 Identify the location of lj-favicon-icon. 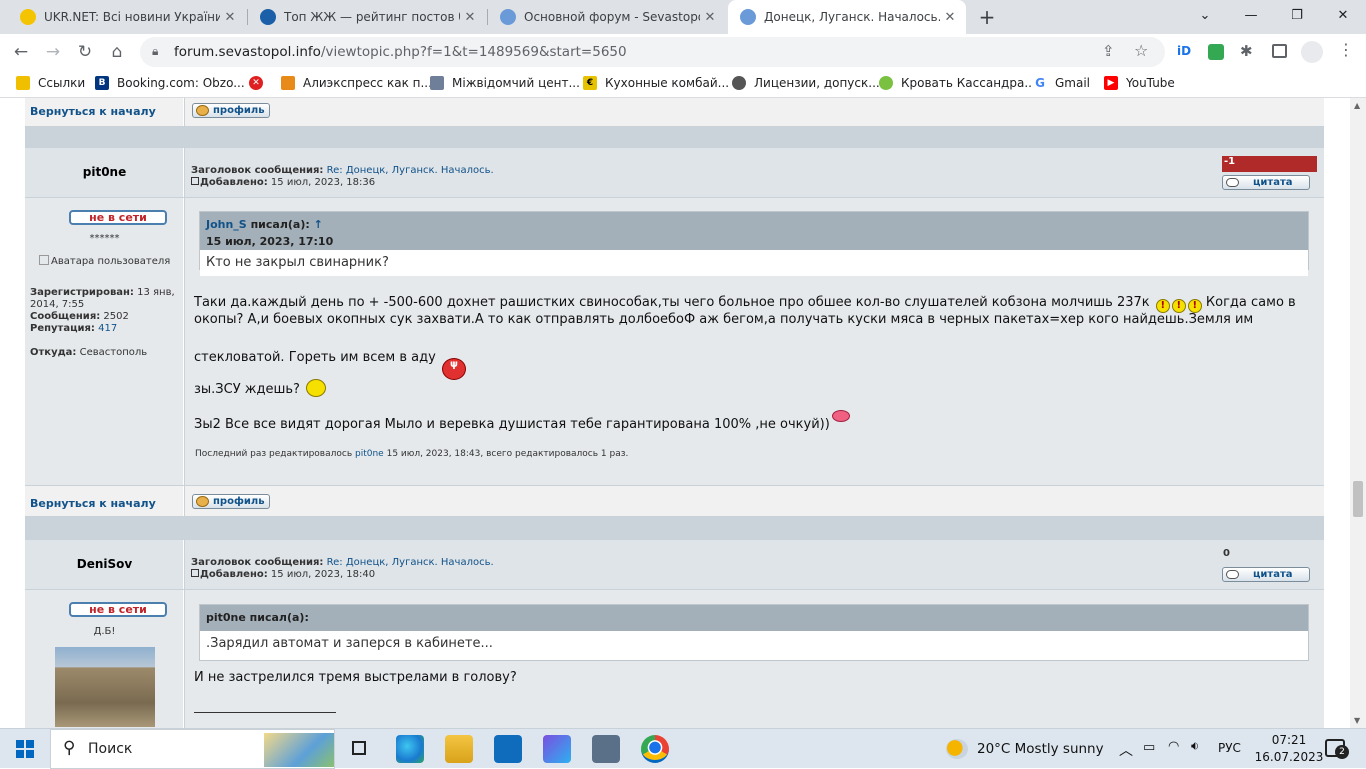
(268, 17).